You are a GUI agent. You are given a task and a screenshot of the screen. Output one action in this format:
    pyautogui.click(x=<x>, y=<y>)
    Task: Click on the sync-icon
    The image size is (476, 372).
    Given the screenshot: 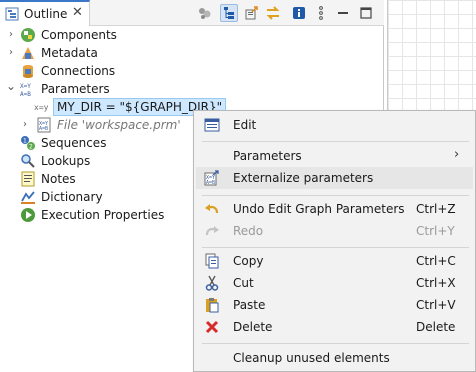 What is the action you would take?
    pyautogui.click(x=273, y=13)
    